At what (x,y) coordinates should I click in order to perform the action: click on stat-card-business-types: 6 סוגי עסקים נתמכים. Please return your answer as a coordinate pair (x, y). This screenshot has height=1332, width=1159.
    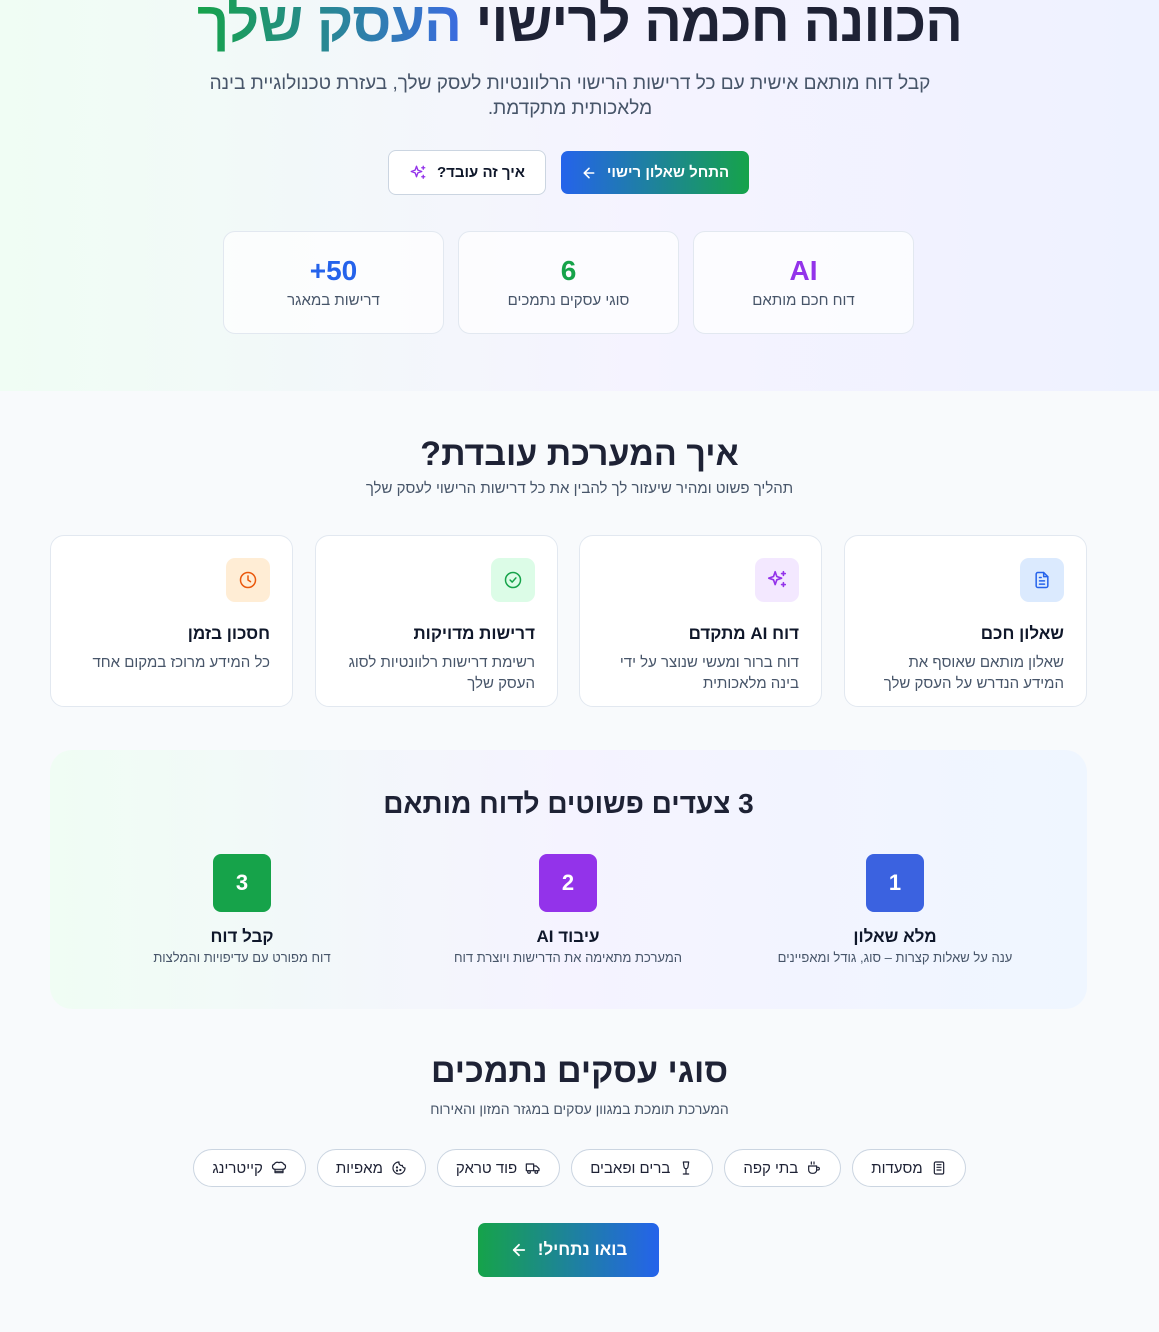
    Looking at the image, I should click on (568, 282).